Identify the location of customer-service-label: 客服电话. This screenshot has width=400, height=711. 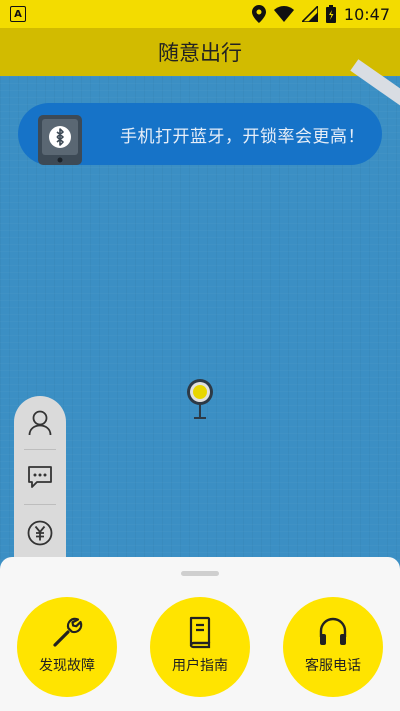
(333, 666).